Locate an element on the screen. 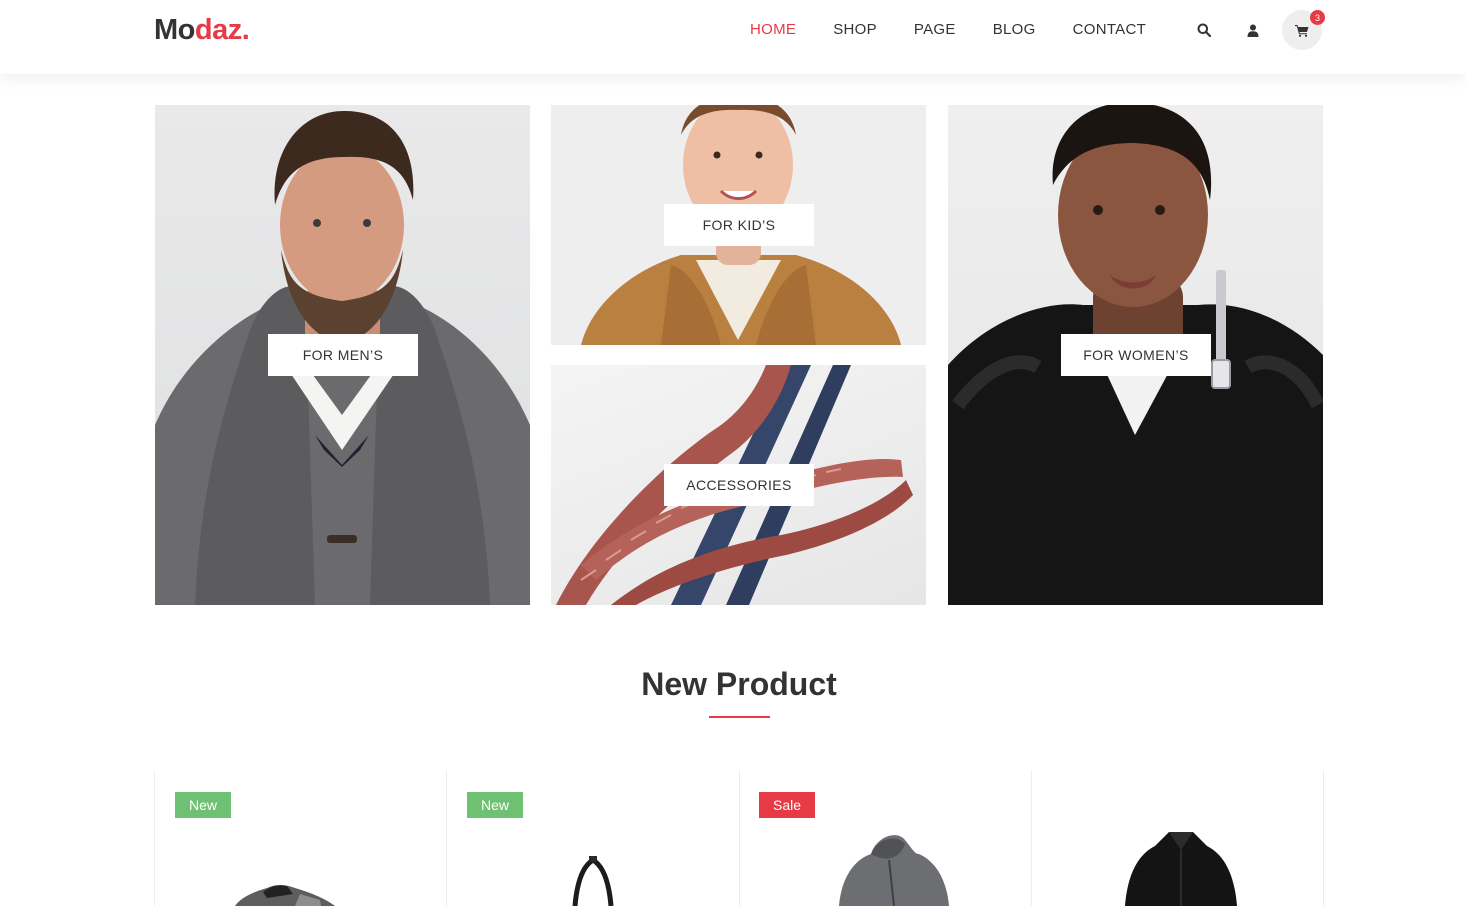  category-banner-kids: FOR KID’S is located at coordinates (738, 225).